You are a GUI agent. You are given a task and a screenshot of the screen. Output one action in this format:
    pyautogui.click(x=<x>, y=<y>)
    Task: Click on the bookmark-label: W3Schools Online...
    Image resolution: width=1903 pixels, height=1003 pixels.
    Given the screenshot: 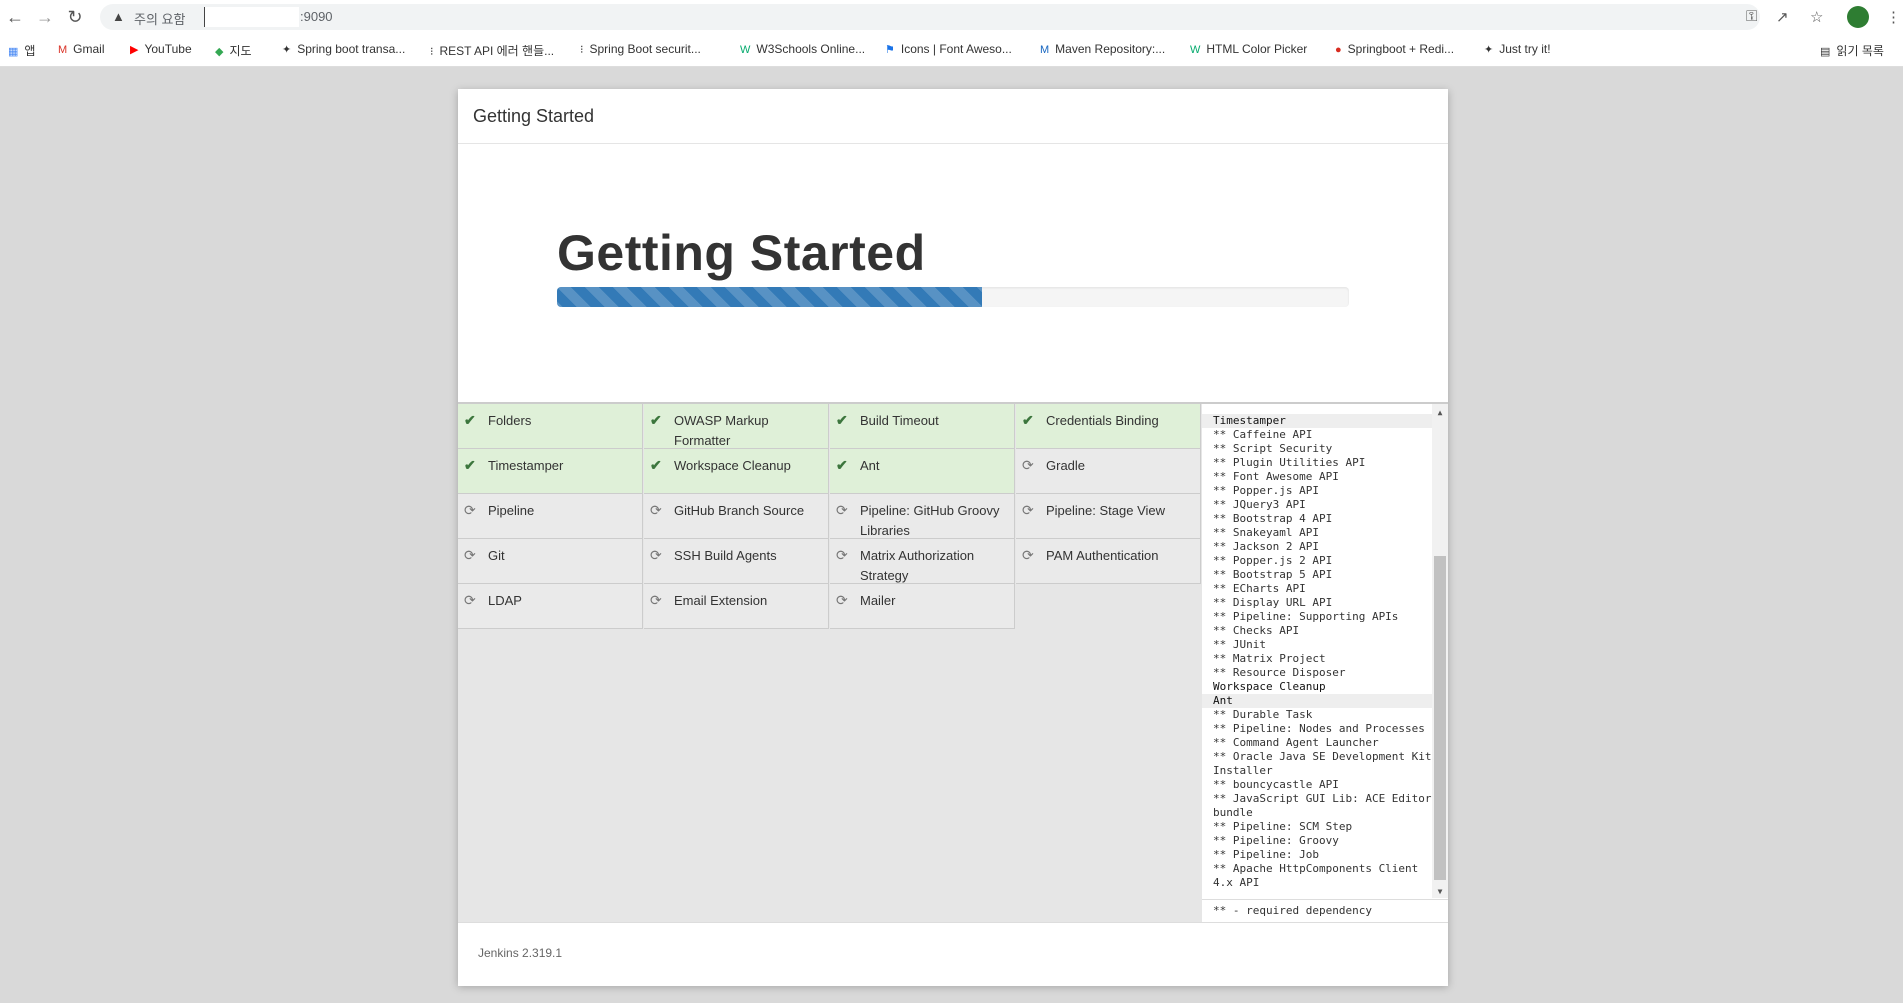 What is the action you would take?
    pyautogui.click(x=811, y=49)
    